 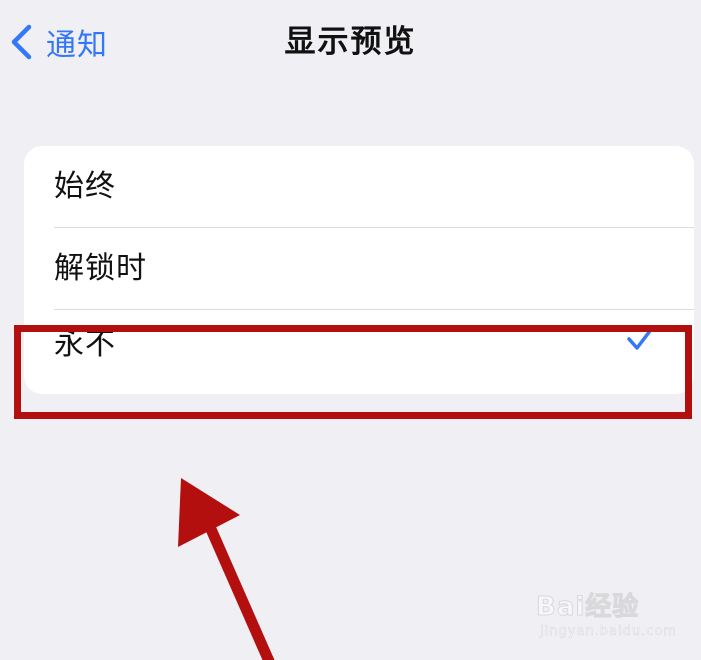 What do you see at coordinates (587, 607) in the screenshot?
I see `watermark-brand: Bai经验` at bounding box center [587, 607].